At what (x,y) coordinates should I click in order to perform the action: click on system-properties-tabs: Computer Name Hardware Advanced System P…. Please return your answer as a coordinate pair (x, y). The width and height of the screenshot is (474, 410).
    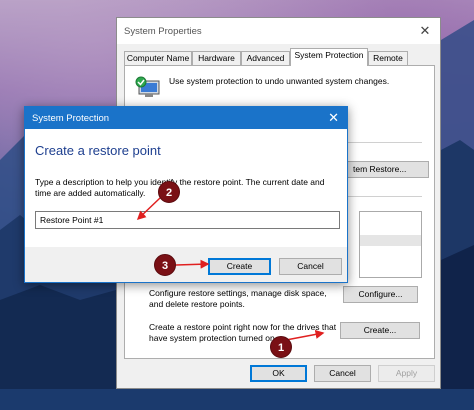
    Looking at the image, I should click on (280, 57).